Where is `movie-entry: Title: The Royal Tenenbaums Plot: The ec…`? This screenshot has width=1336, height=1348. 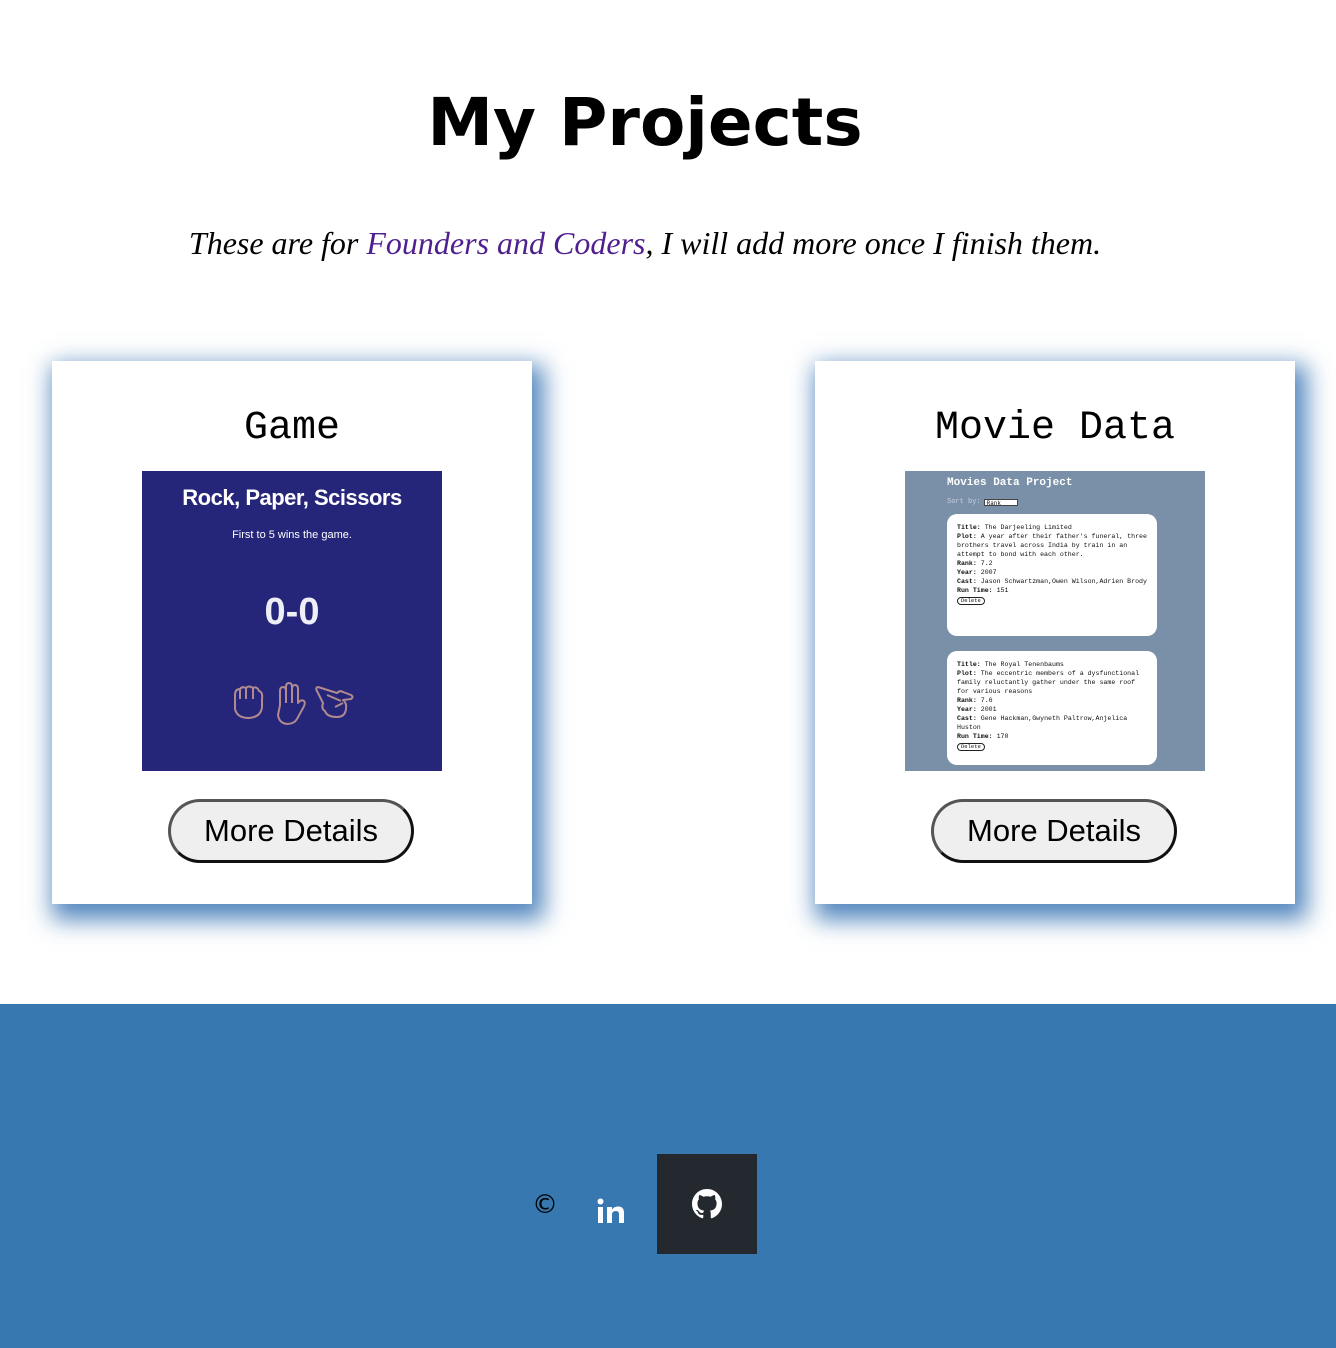
movie-entry: Title: The Royal Tenenbaums Plot: The ec… is located at coordinates (1052, 708).